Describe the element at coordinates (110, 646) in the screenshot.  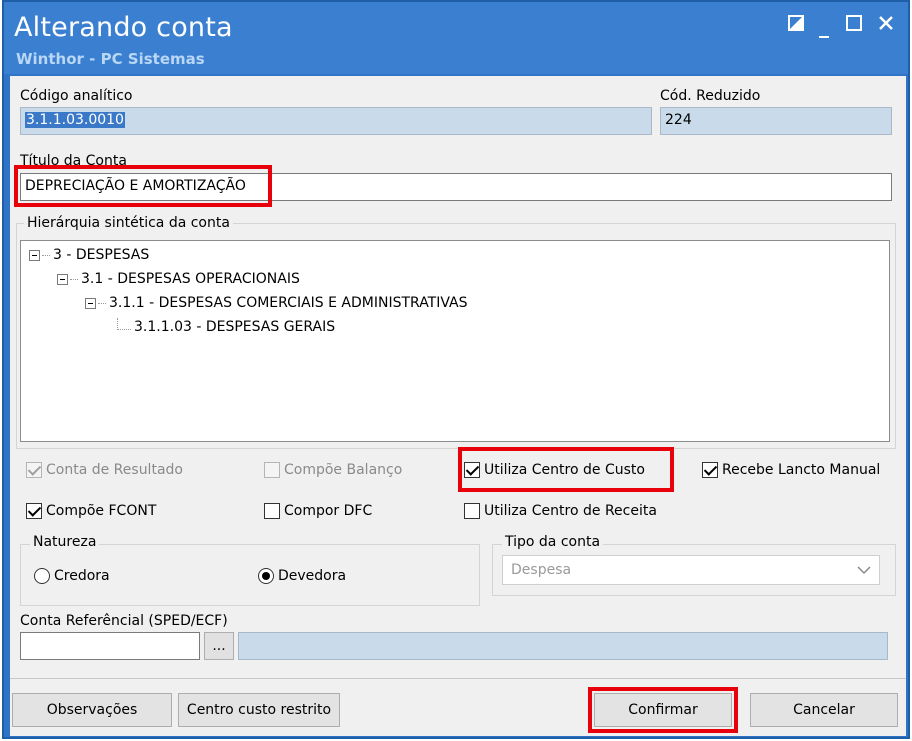
I see `conta-referencial-input` at that location.